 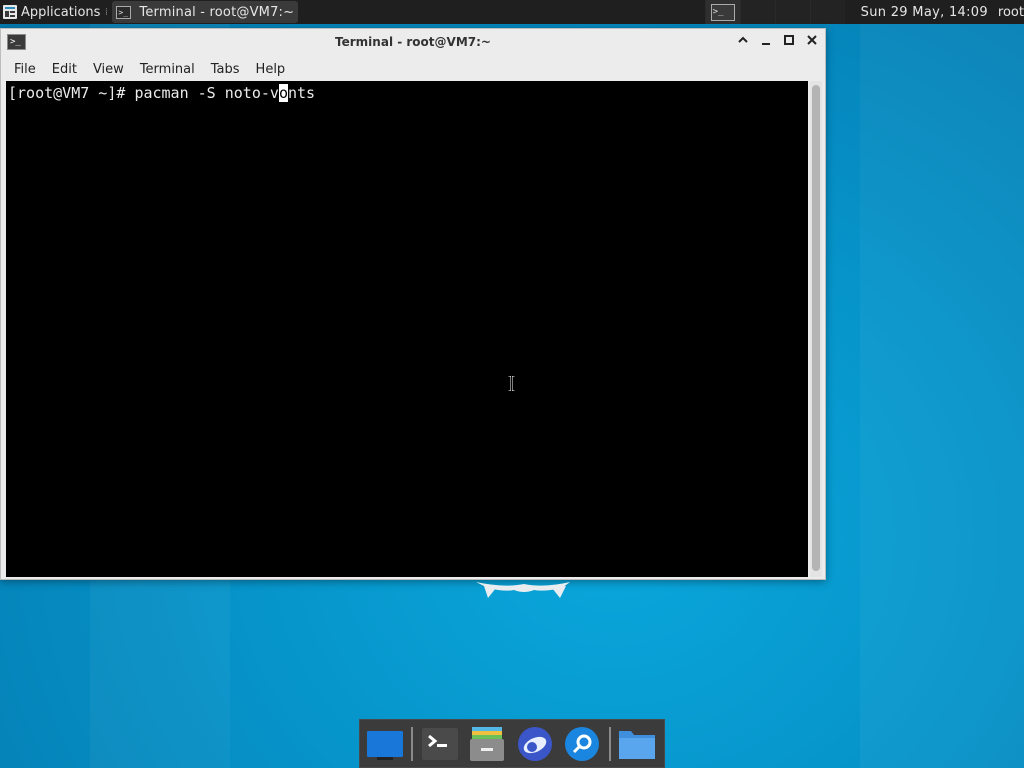 I want to click on dock-web-browser, so click(x=534, y=744).